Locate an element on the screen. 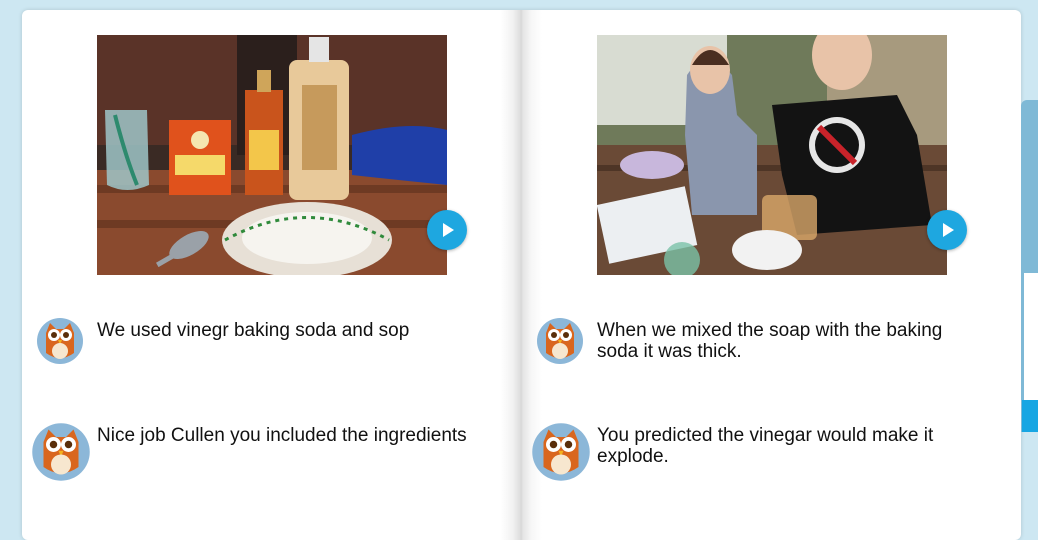 Image resolution: width=1038 pixels, height=540 pixels. side-panel-tab is located at coordinates (1030, 416).